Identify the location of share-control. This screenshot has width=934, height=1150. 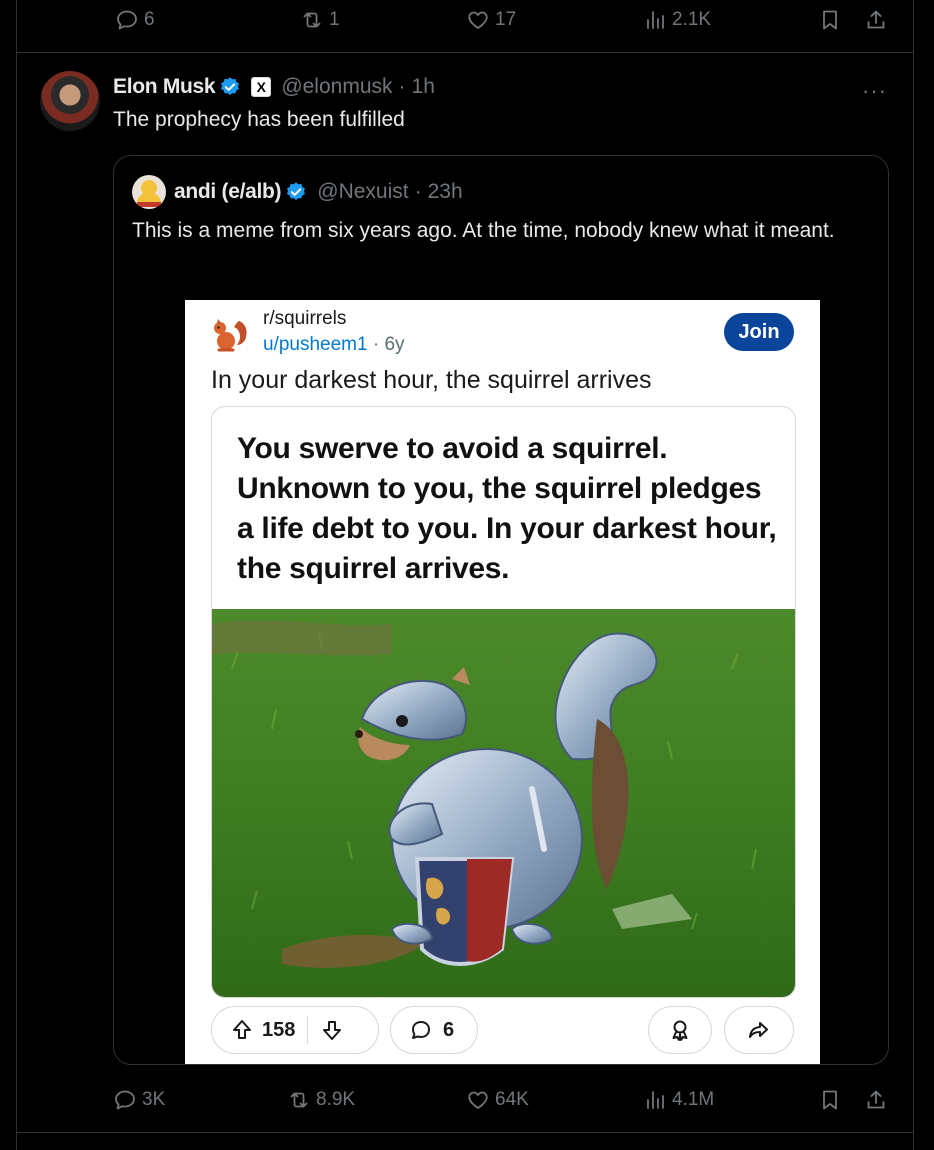
(759, 1030).